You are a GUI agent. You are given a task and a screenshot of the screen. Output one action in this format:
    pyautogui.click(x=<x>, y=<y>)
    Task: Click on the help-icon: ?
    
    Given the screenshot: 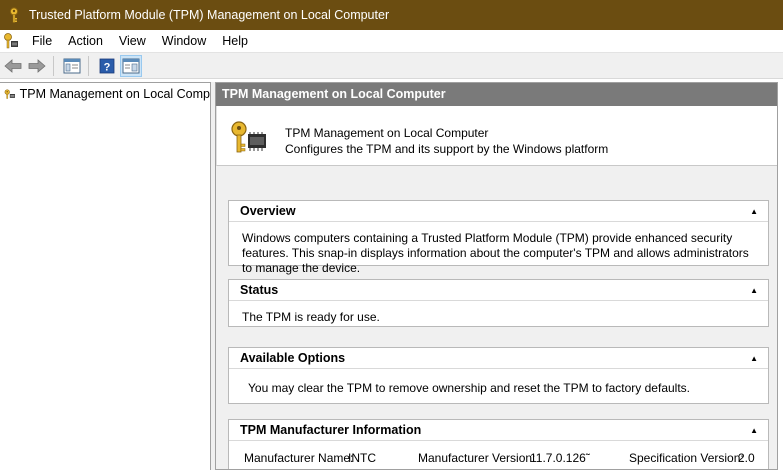 What is the action you would take?
    pyautogui.click(x=107, y=65)
    